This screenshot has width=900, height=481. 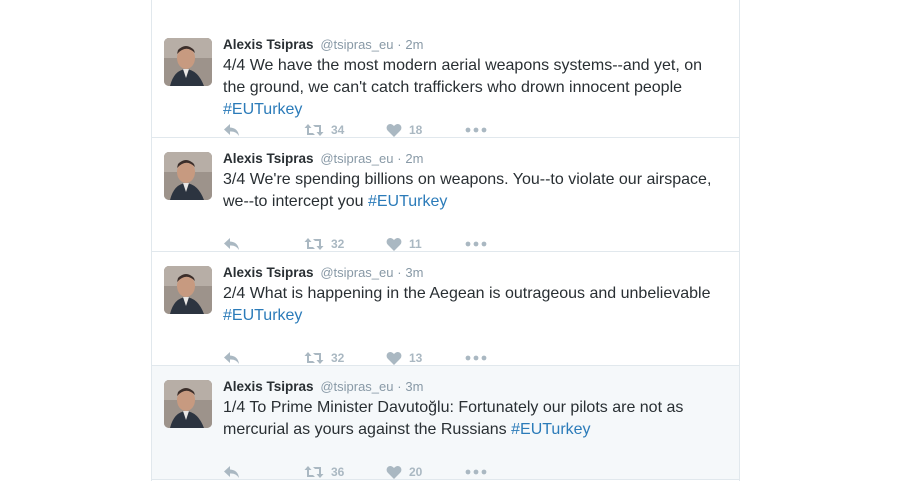 I want to click on like-count: 18, so click(x=416, y=130).